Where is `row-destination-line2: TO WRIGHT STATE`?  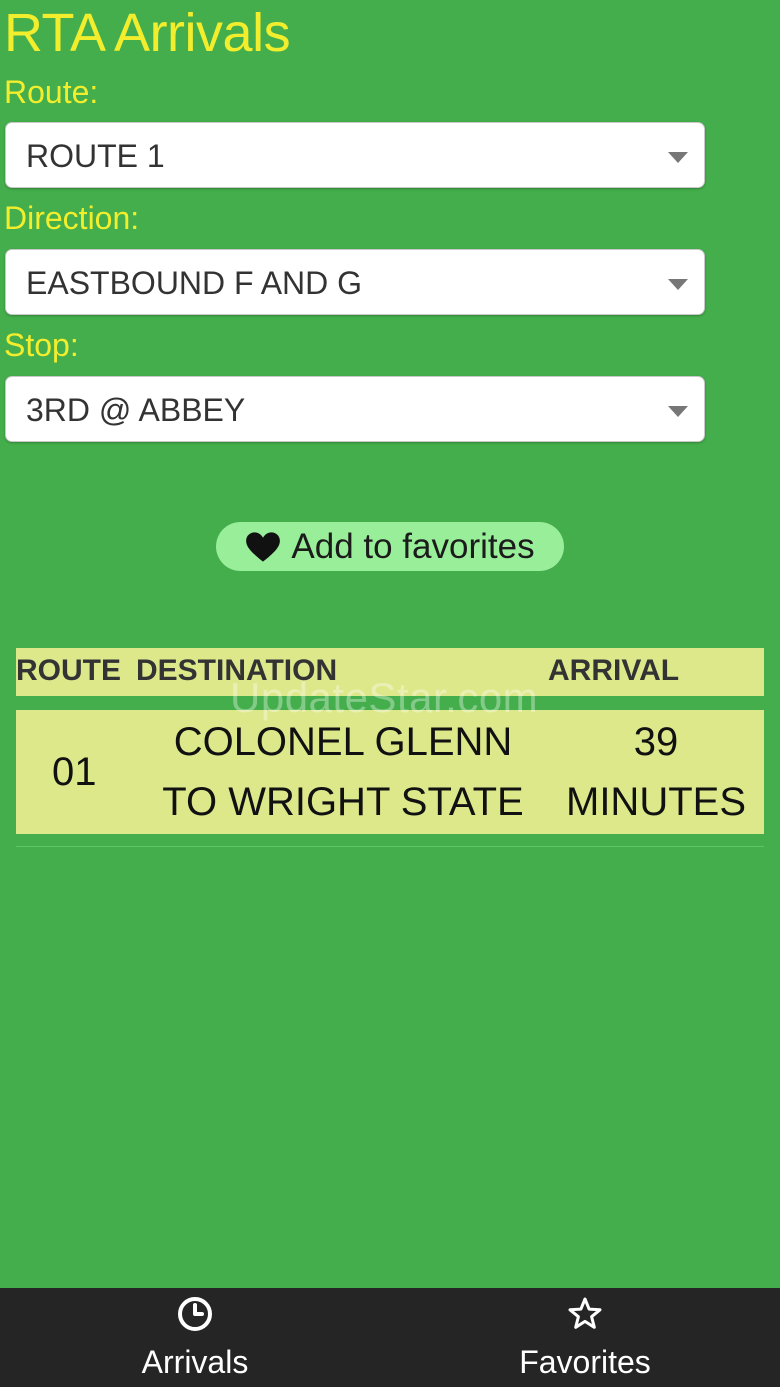
row-destination-line2: TO WRIGHT STATE is located at coordinates (343, 802).